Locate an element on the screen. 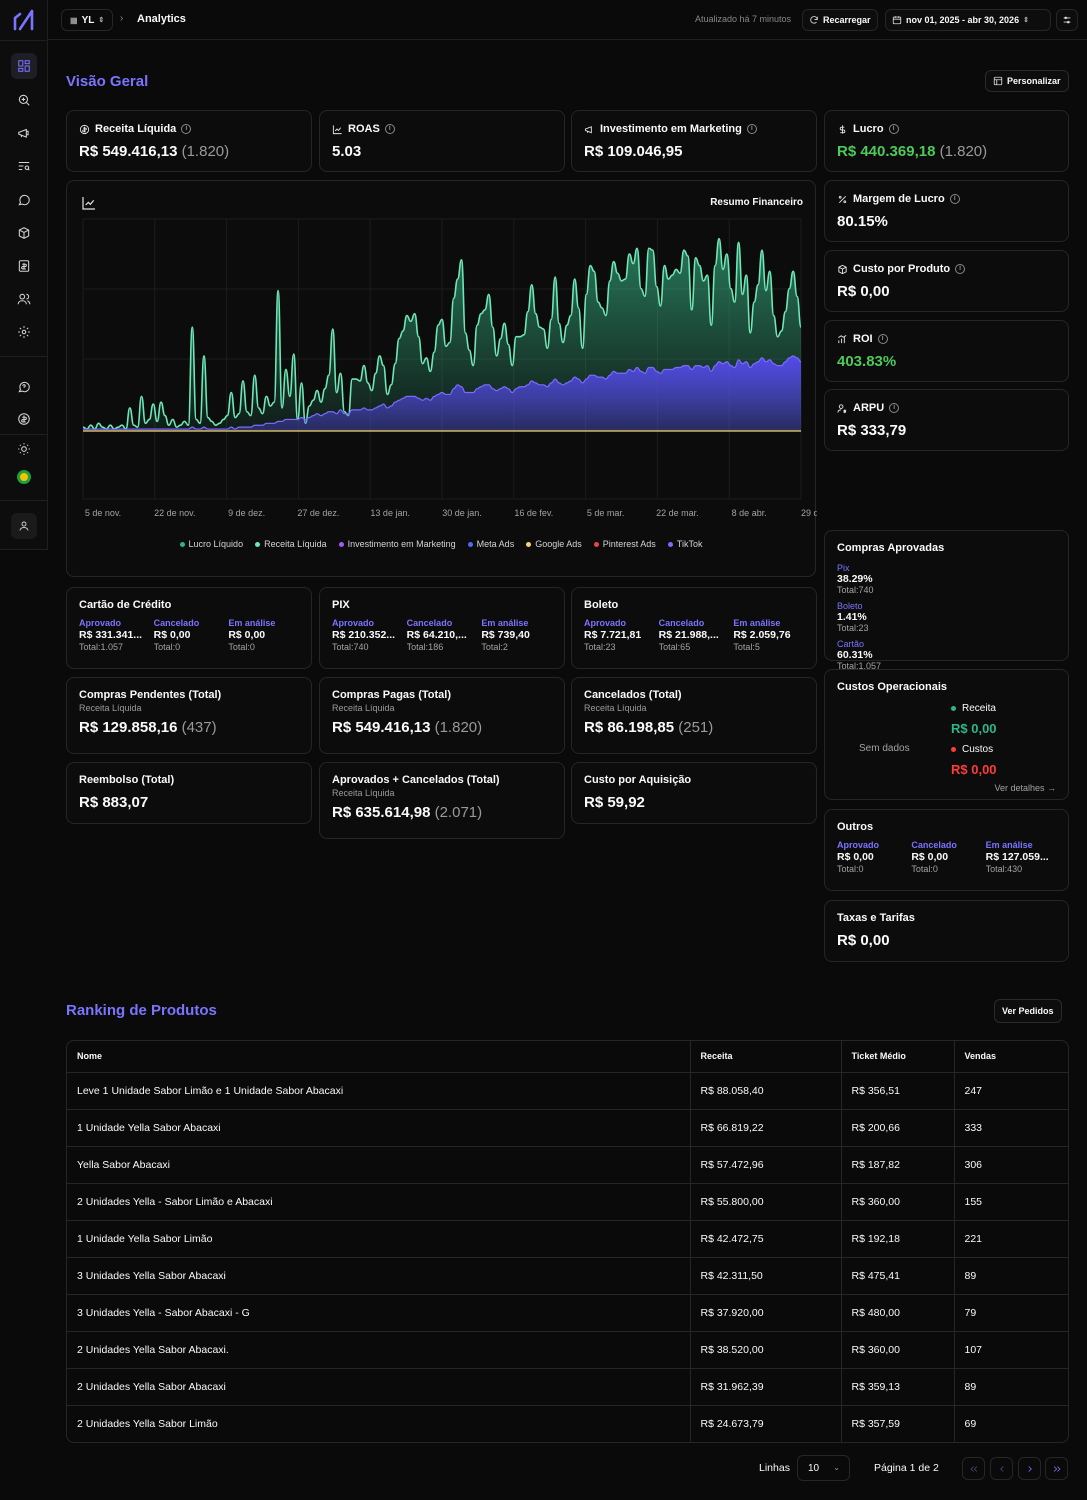 The image size is (1087, 1500). rows-per-page-select: 10 ⌄ is located at coordinates (823, 1468).